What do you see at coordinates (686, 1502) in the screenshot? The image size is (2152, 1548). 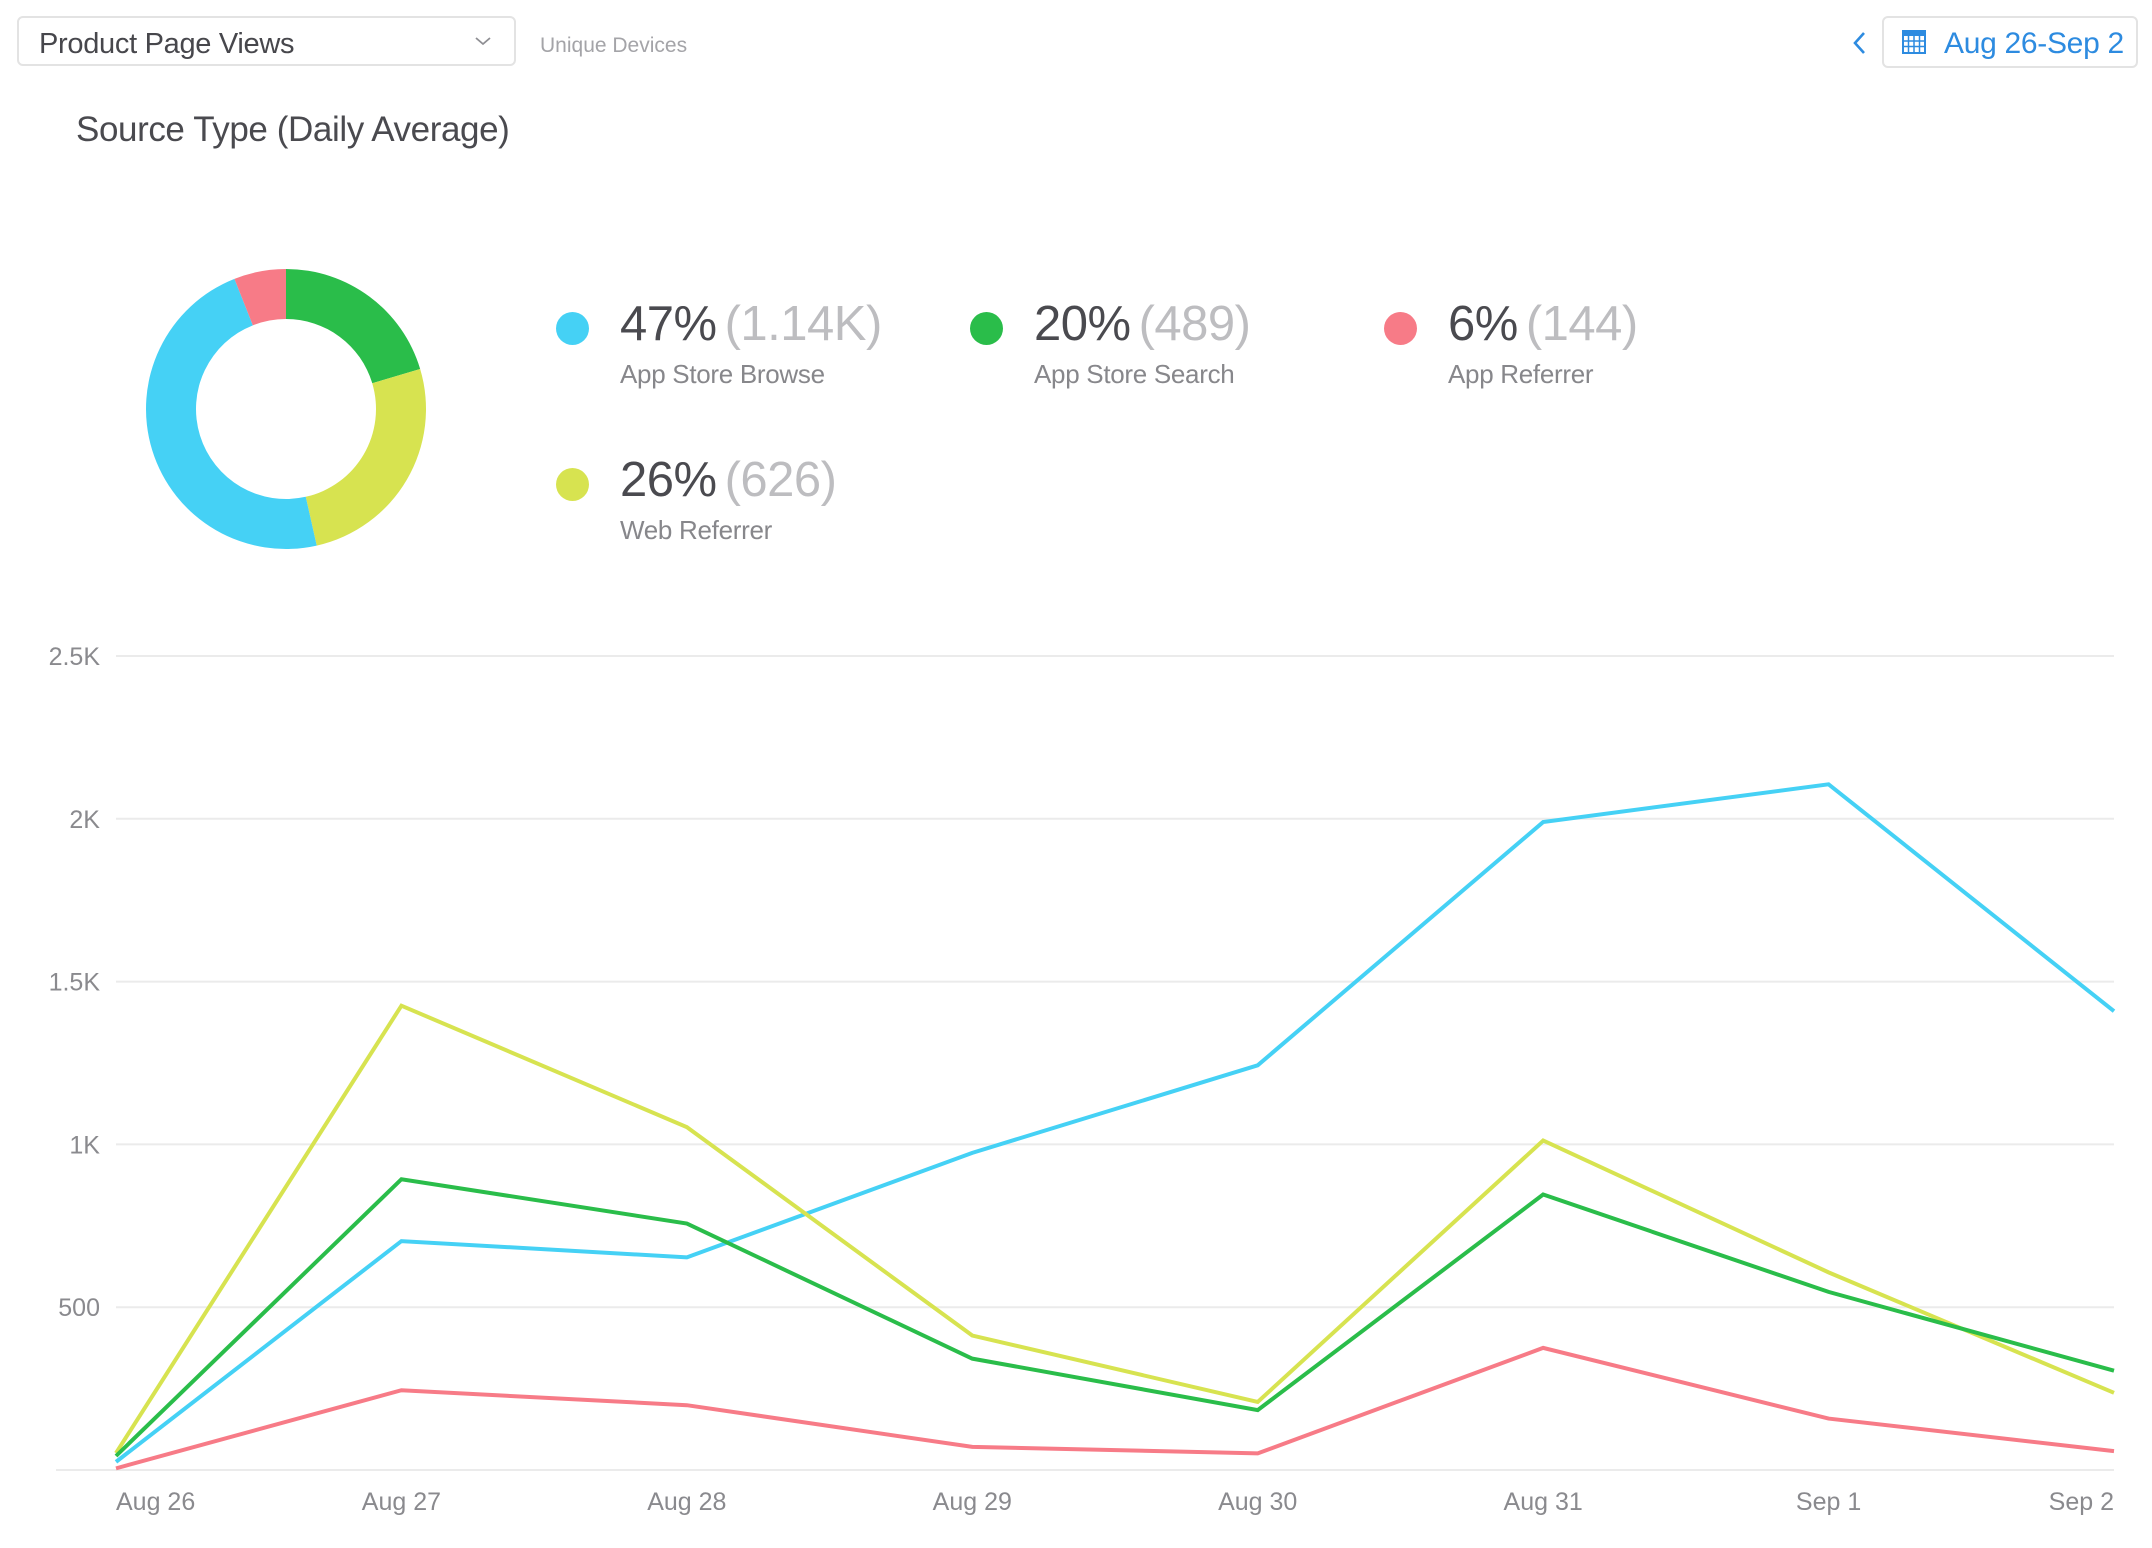 I see `x-tick-label: Aug 28` at bounding box center [686, 1502].